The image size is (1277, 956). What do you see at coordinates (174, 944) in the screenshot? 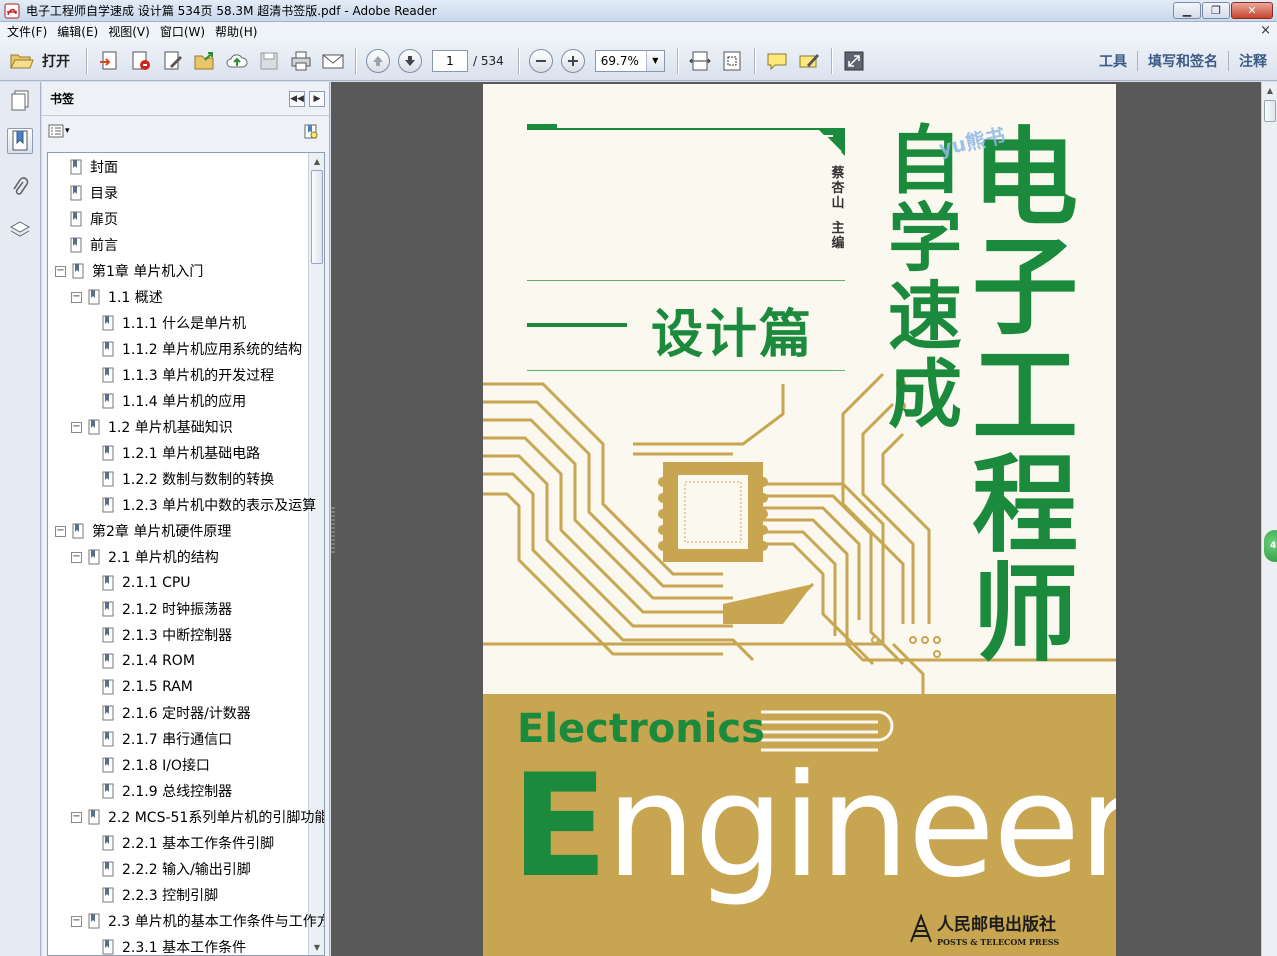
I see `bookmark-item: 2.3.1 基本工作条件` at bounding box center [174, 944].